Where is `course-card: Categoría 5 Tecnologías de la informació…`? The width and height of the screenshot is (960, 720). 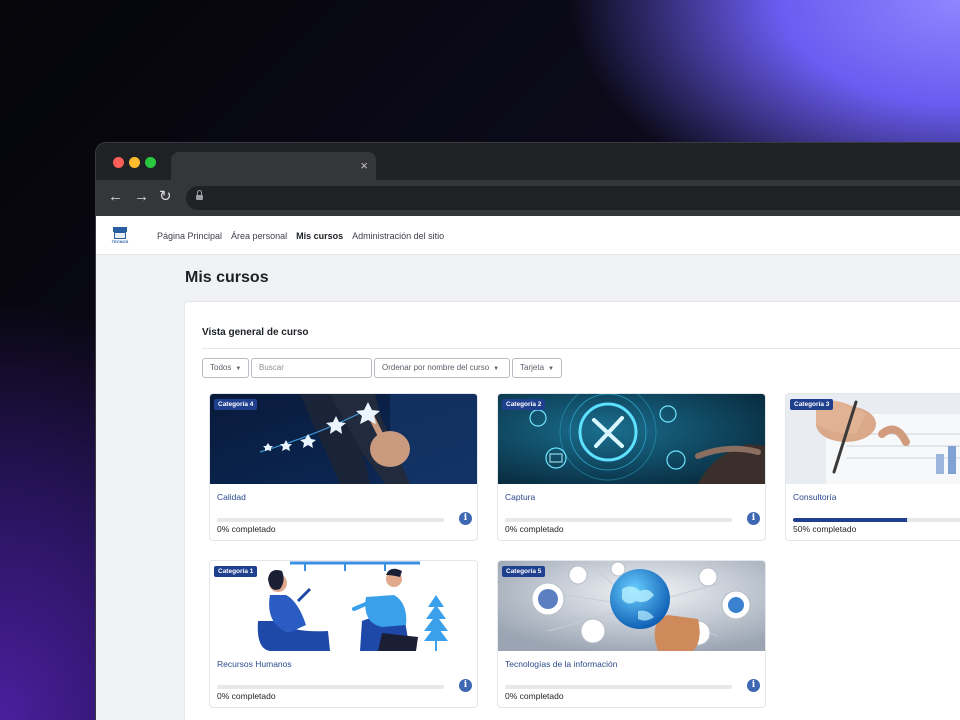 course-card: Categoría 5 Tecnologías de la informació… is located at coordinates (631, 634).